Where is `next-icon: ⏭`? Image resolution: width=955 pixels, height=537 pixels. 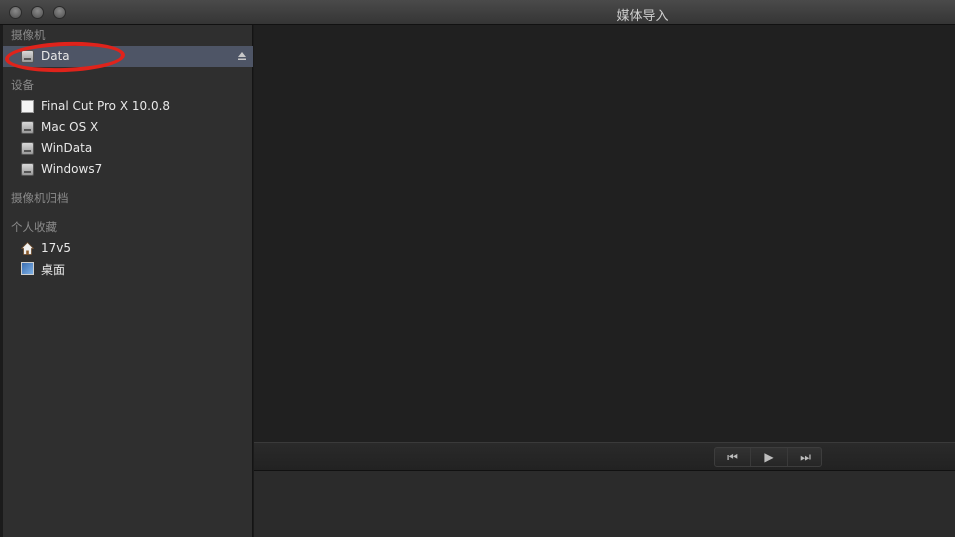 next-icon: ⏭ is located at coordinates (805, 457).